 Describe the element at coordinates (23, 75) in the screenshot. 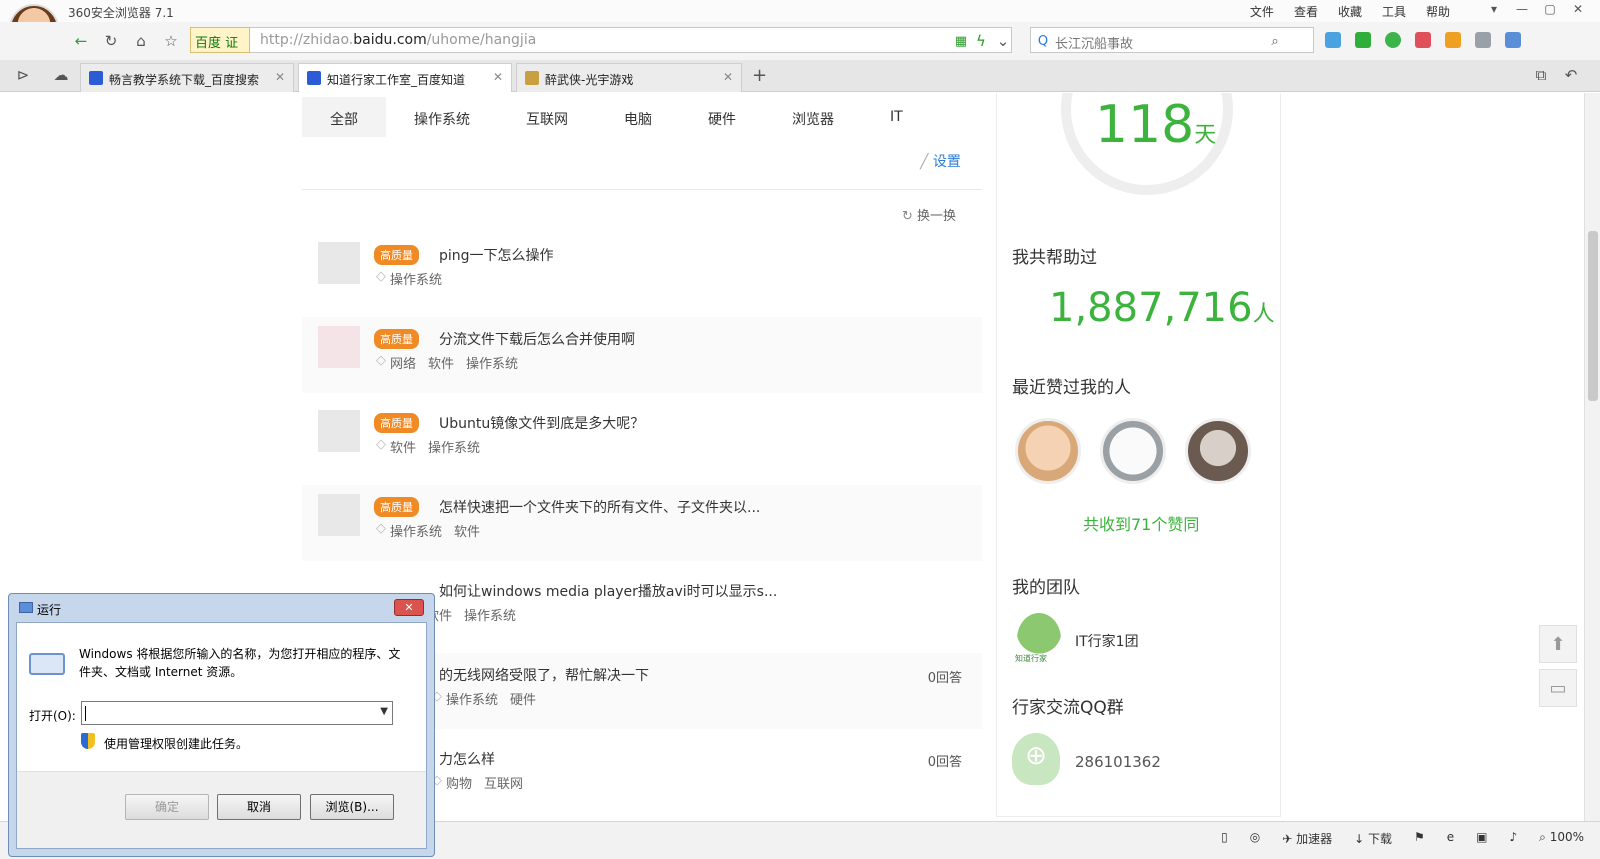

I see `sidebar-toggle-icon: ⊳` at that location.